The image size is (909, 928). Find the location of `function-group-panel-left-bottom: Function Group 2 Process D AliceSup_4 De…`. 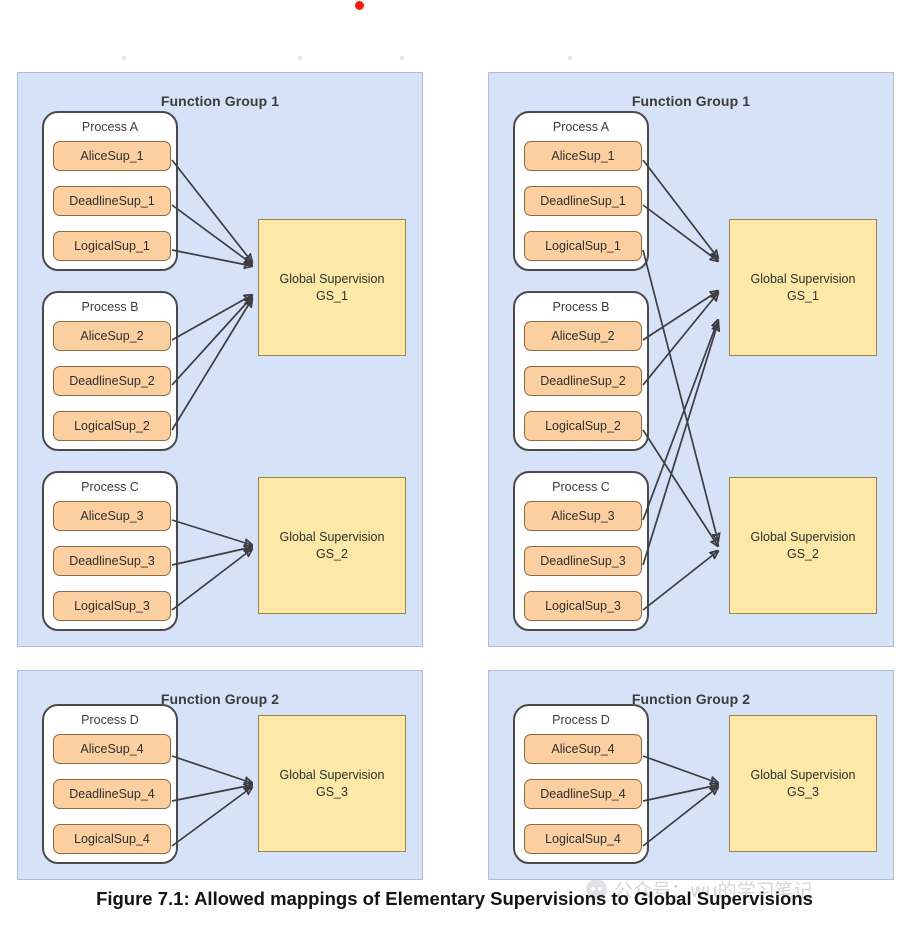

function-group-panel-left-bottom: Function Group 2 Process D AliceSup_4 De… is located at coordinates (220, 775).